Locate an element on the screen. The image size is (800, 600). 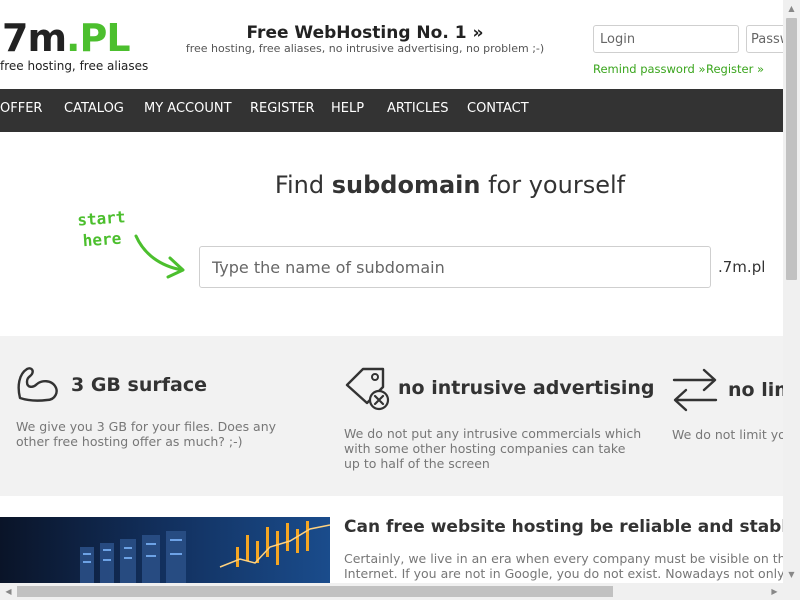
login-input is located at coordinates (666, 39).